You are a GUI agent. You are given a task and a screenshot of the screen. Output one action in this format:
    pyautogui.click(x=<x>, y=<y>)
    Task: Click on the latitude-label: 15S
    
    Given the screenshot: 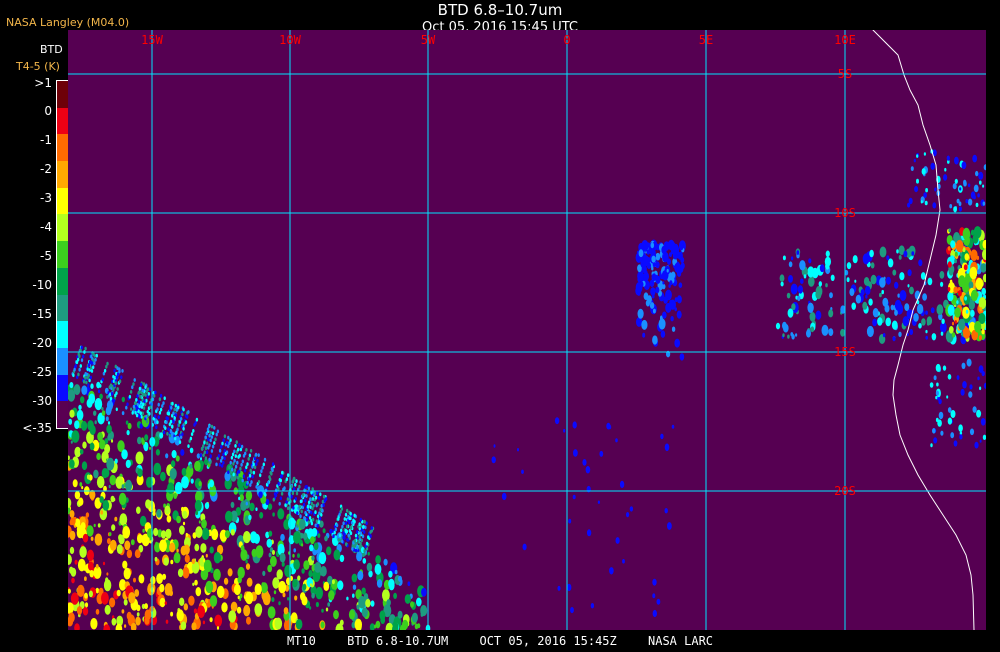 What is the action you would take?
    pyautogui.click(x=845, y=352)
    